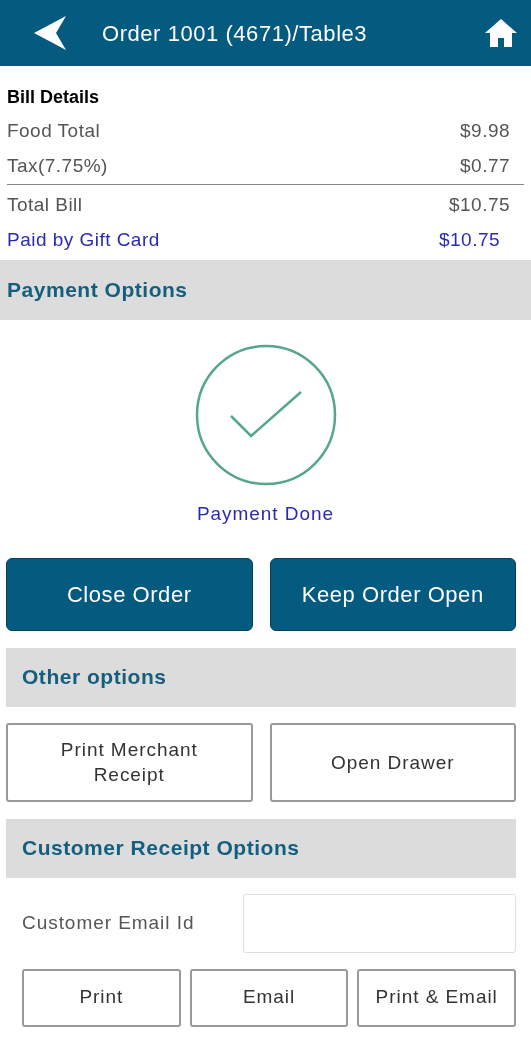  What do you see at coordinates (485, 131) in the screenshot?
I see `bill-value: $9.98` at bounding box center [485, 131].